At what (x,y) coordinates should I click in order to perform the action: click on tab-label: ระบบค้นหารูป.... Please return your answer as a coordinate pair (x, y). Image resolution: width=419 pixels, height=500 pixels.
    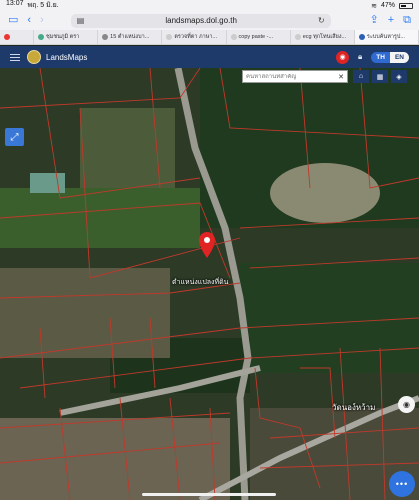
    Looking at the image, I should click on (385, 37).